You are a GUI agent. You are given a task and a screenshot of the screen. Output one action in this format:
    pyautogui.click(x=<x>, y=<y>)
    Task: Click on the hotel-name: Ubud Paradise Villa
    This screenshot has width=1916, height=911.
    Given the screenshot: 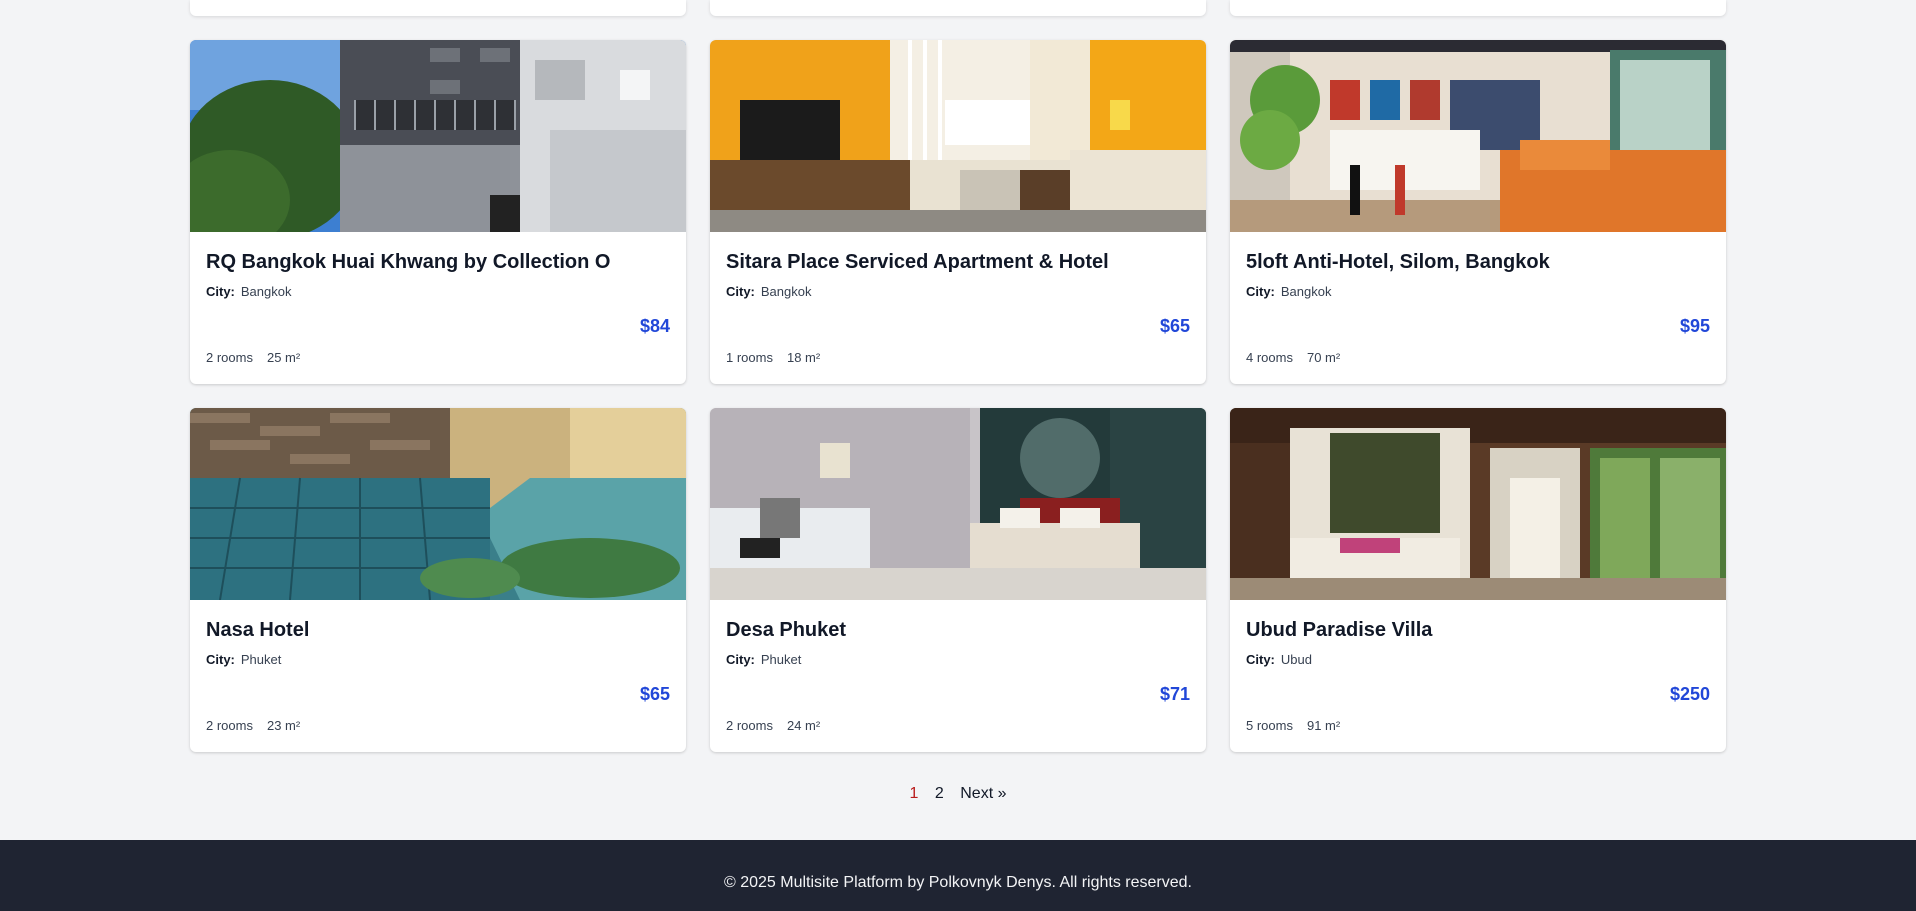 What is the action you would take?
    pyautogui.click(x=1478, y=630)
    